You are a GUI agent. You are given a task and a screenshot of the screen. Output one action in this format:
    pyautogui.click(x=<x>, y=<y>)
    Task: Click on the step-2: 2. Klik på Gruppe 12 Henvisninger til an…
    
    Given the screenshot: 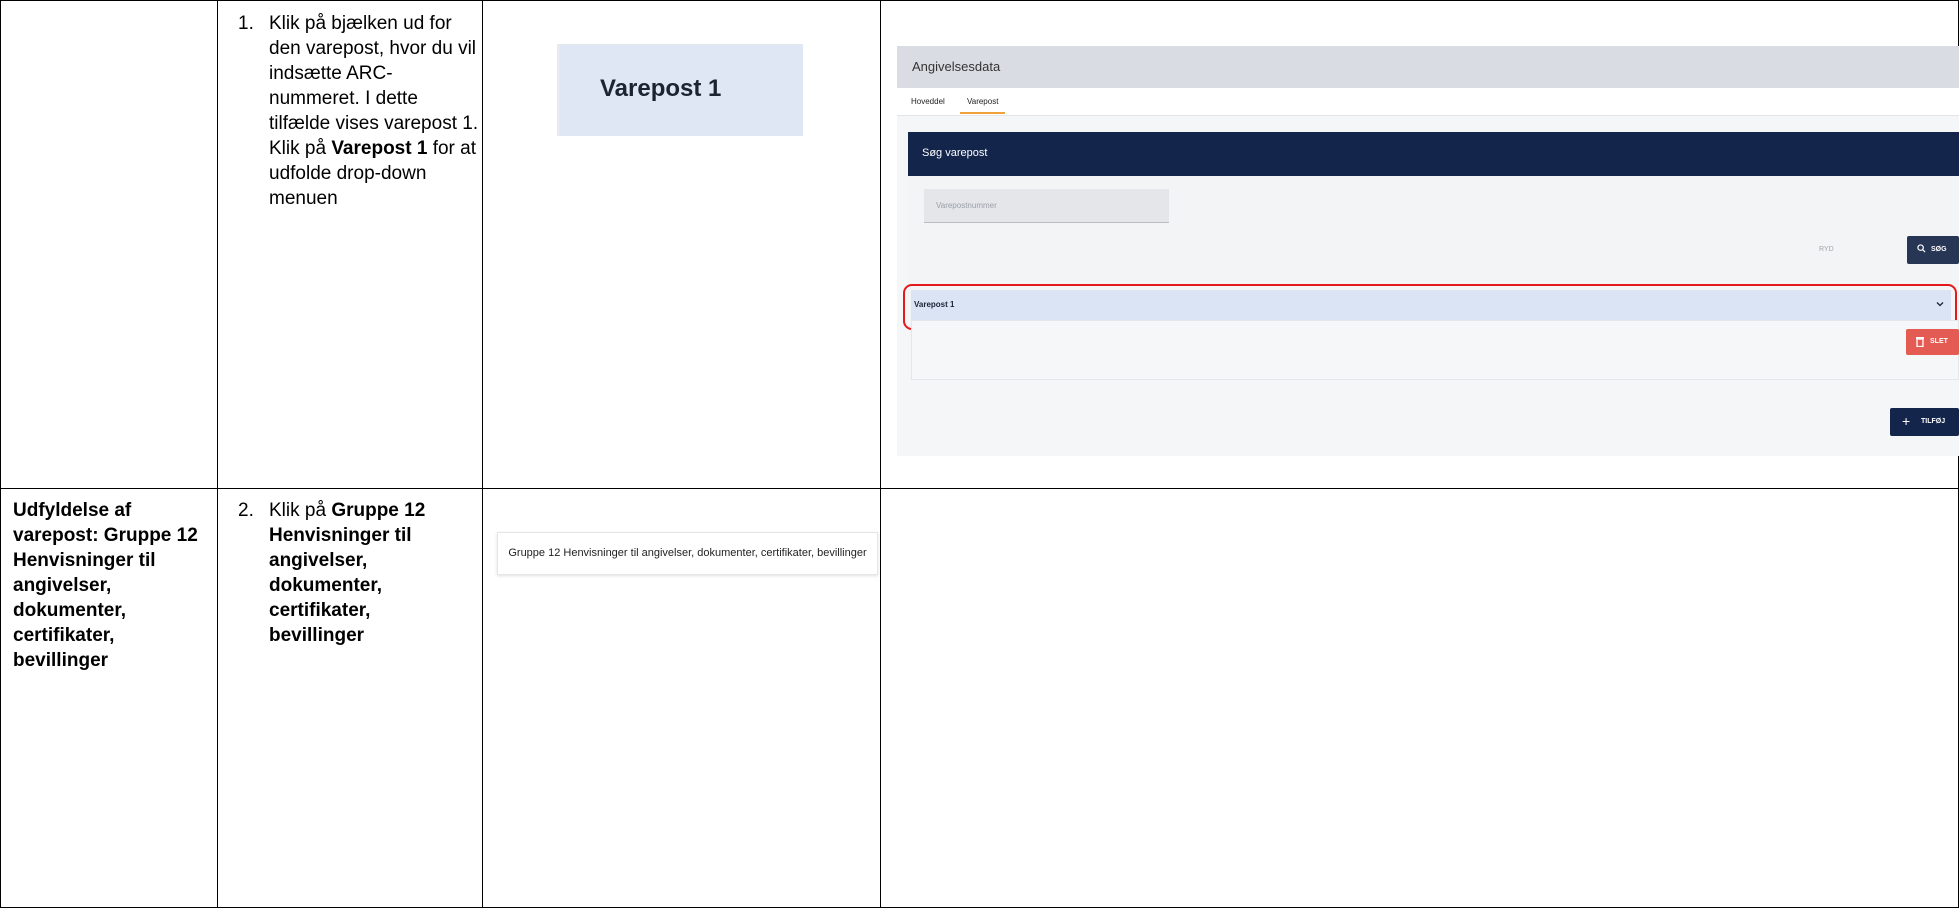 What is the action you would take?
    pyautogui.click(x=350, y=573)
    